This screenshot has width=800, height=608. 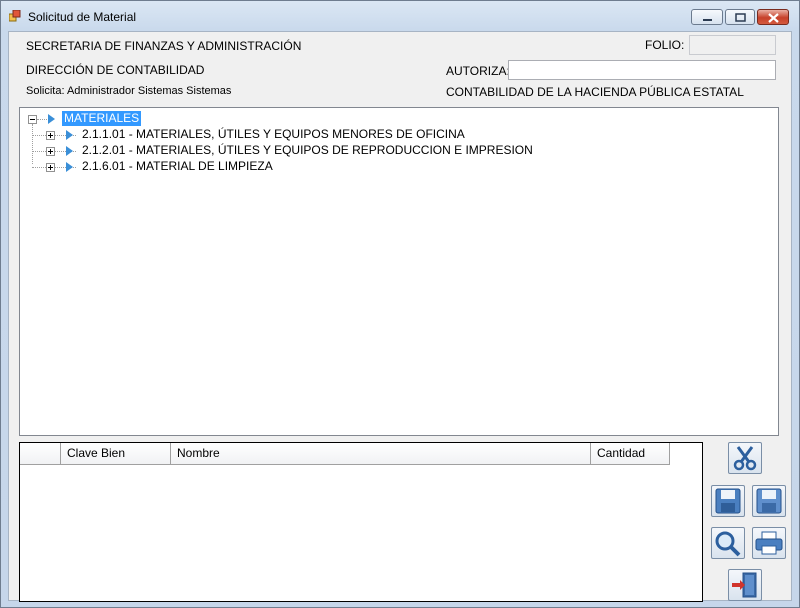 I want to click on cut-button, so click(x=745, y=458).